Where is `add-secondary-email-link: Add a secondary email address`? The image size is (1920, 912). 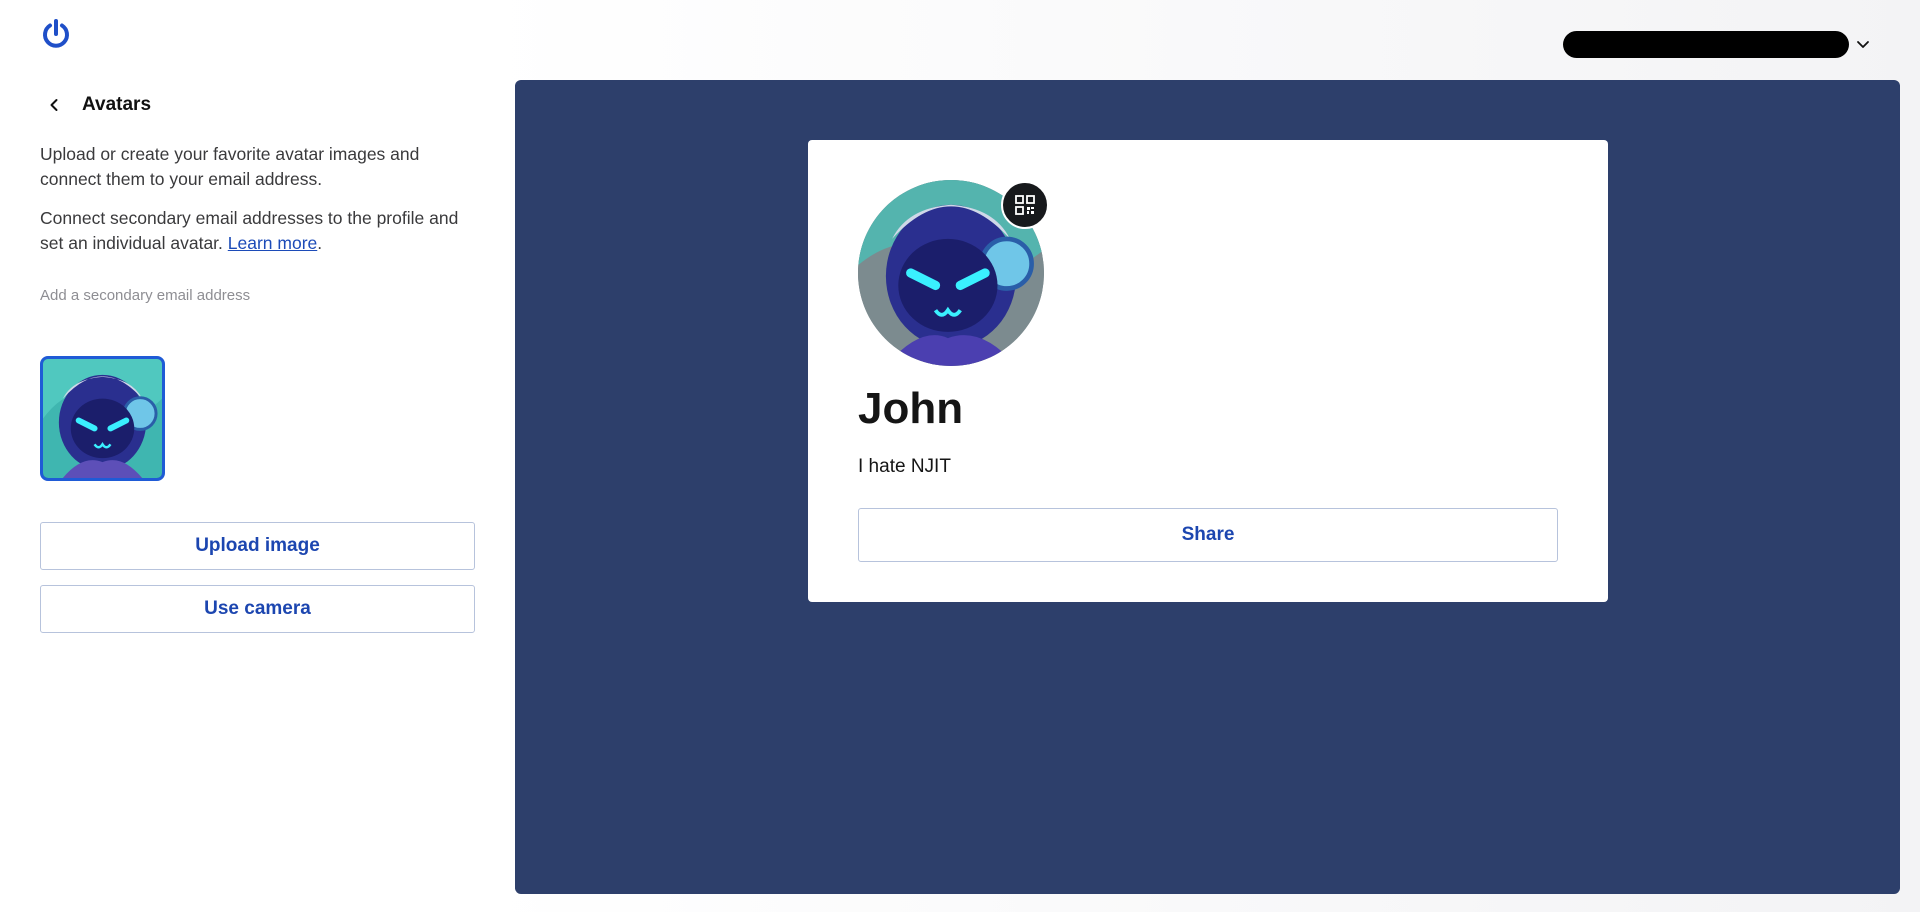 add-secondary-email-link: Add a secondary email address is located at coordinates (258, 297).